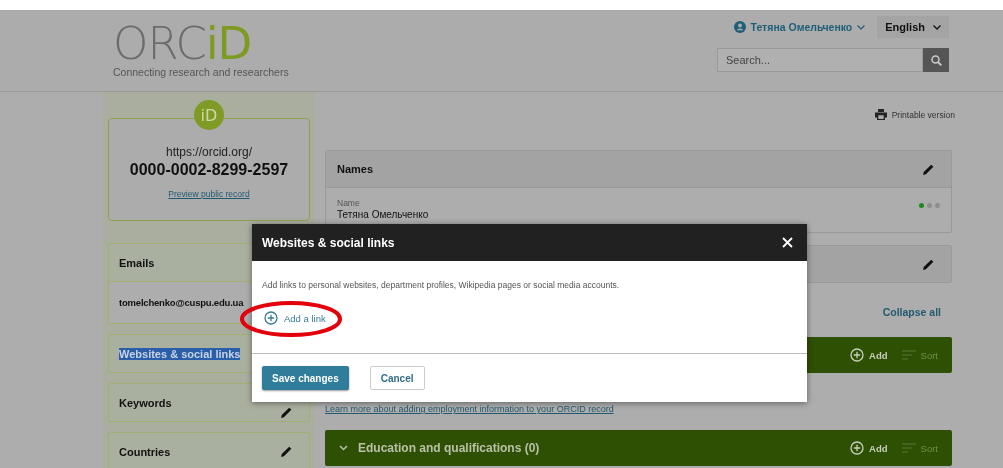 The image size is (1003, 468). I want to click on search-icon, so click(936, 60).